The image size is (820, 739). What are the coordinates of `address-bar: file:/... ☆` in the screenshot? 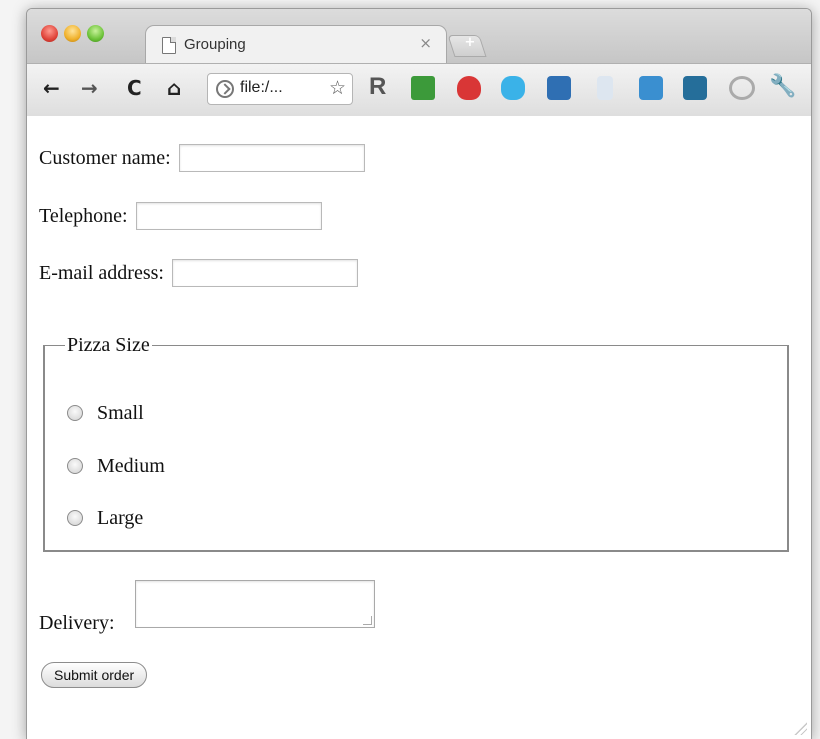 It's located at (280, 89).